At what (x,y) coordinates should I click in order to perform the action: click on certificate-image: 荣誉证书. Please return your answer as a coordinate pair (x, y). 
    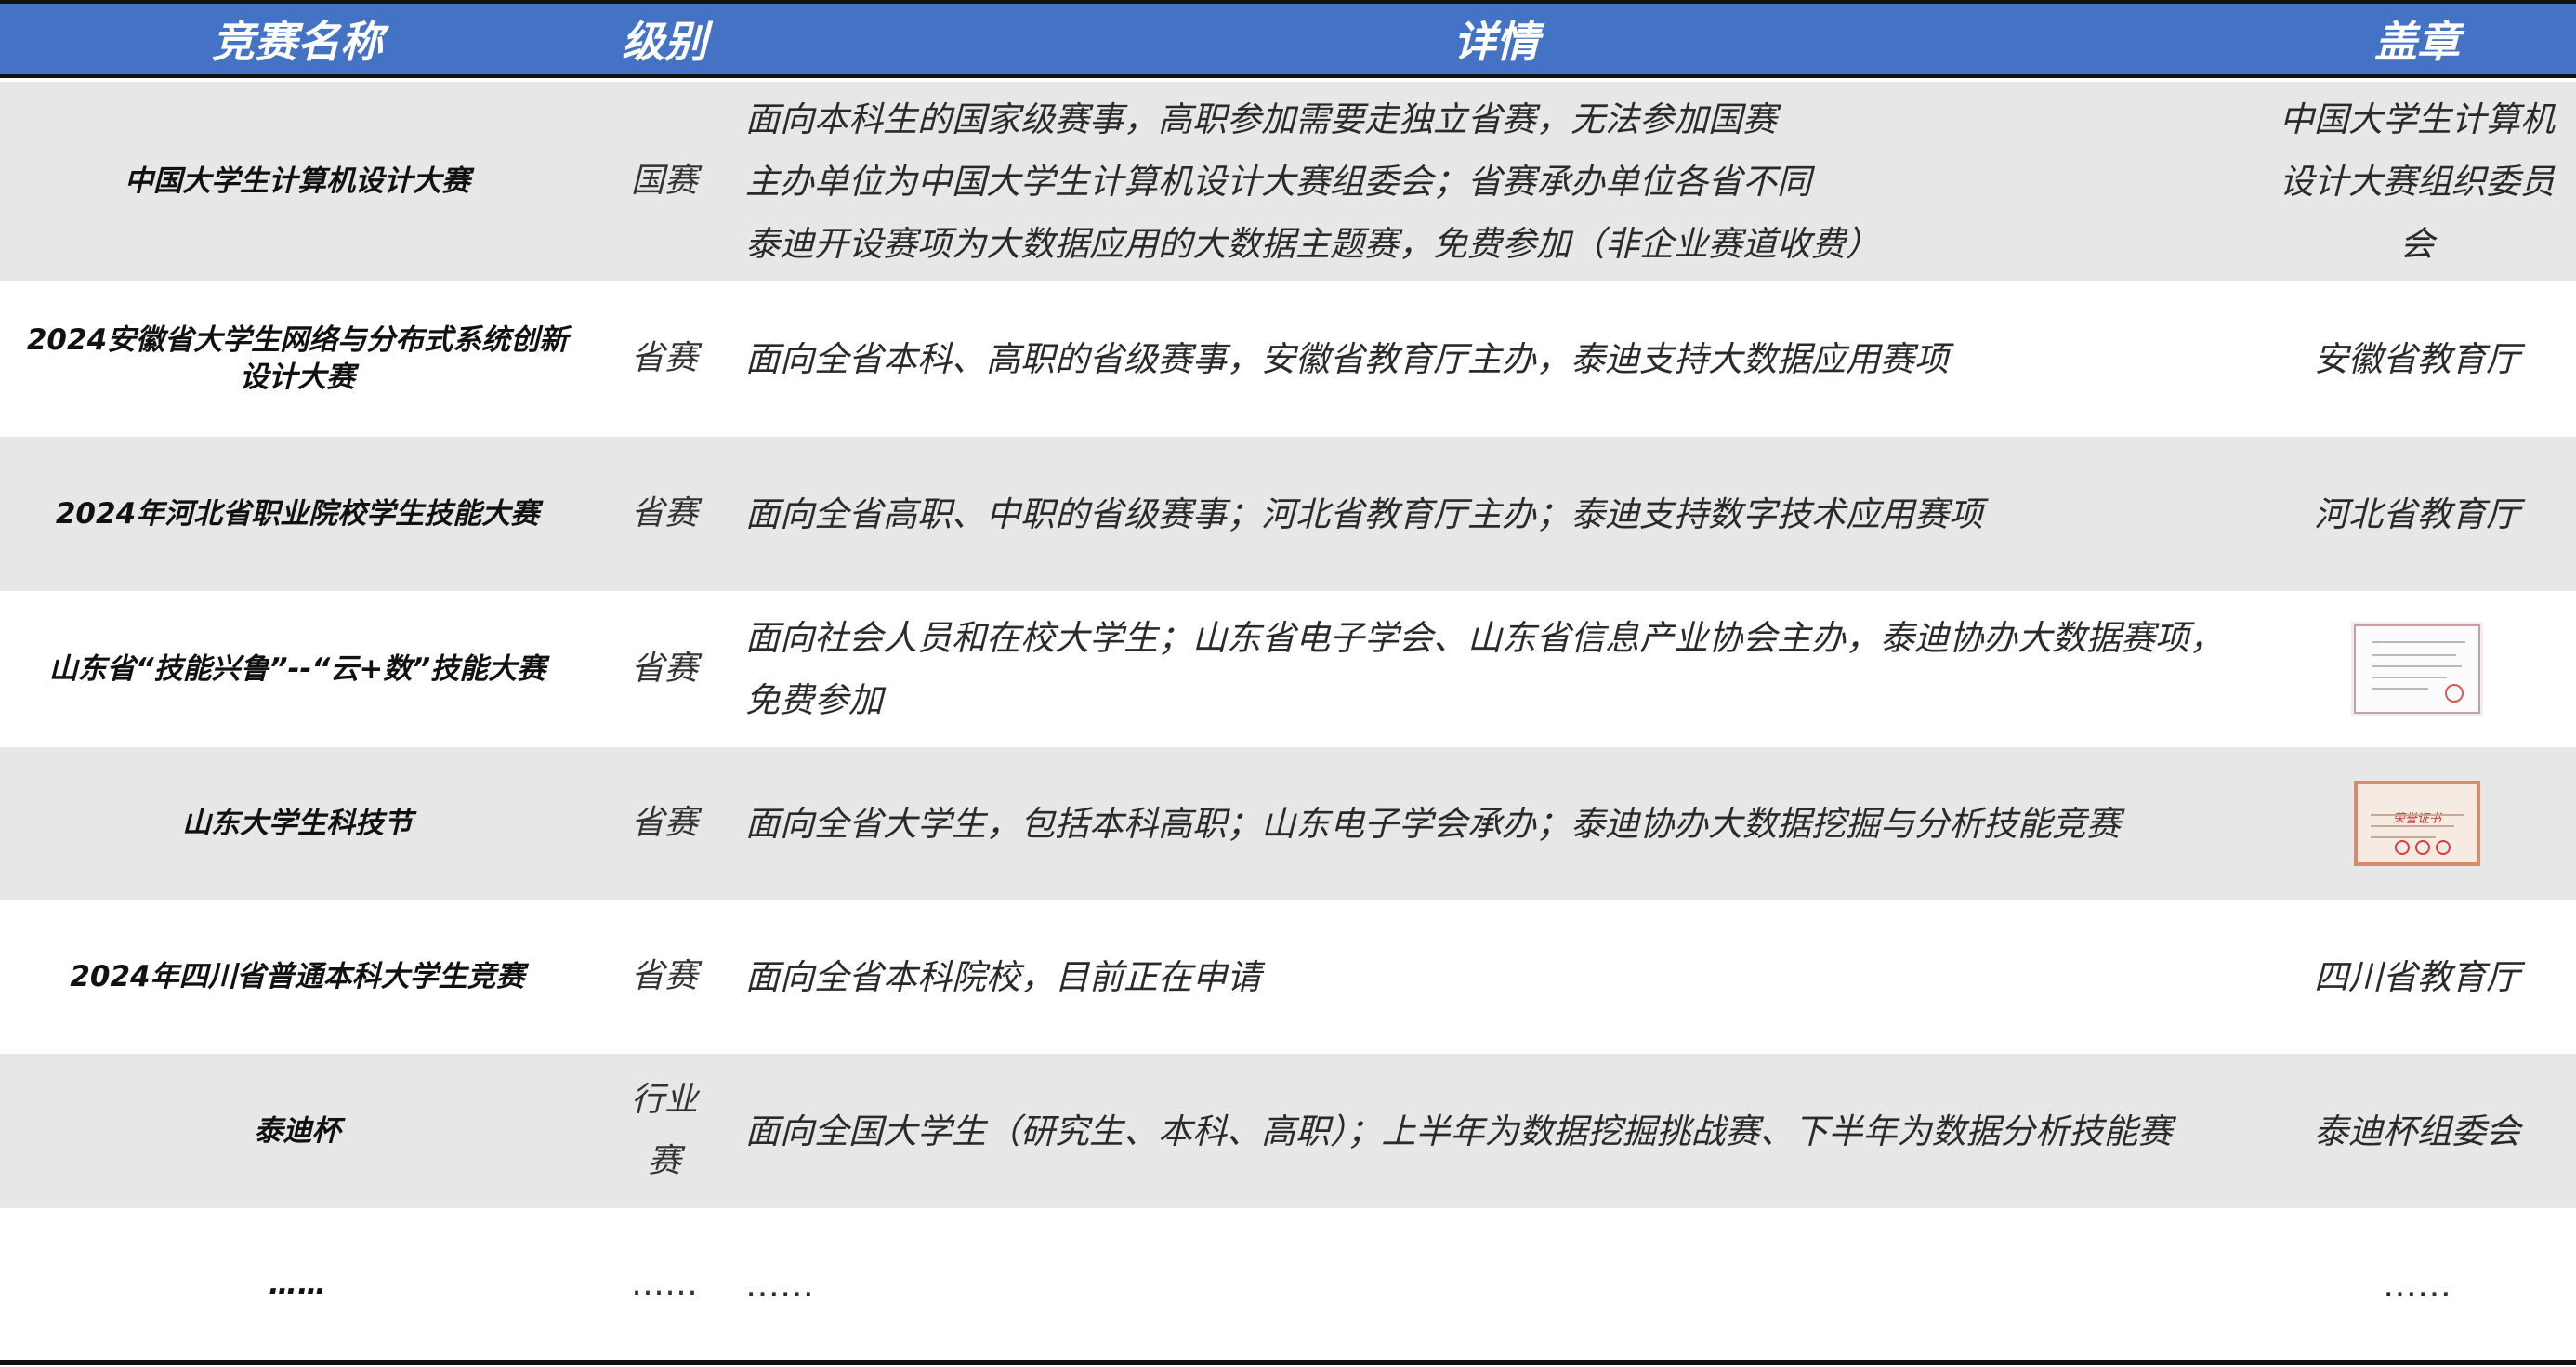
    Looking at the image, I should click on (2417, 823).